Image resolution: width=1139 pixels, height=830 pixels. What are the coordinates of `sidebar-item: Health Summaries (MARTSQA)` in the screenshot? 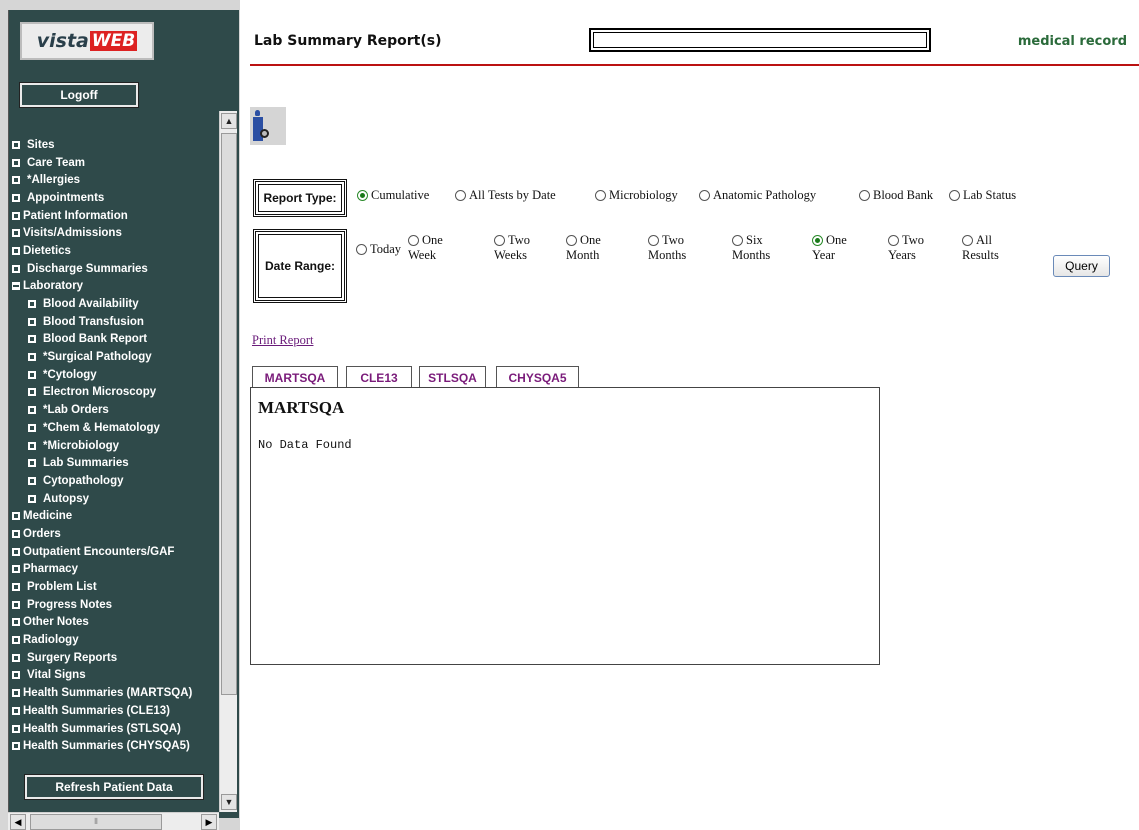 It's located at (117, 693).